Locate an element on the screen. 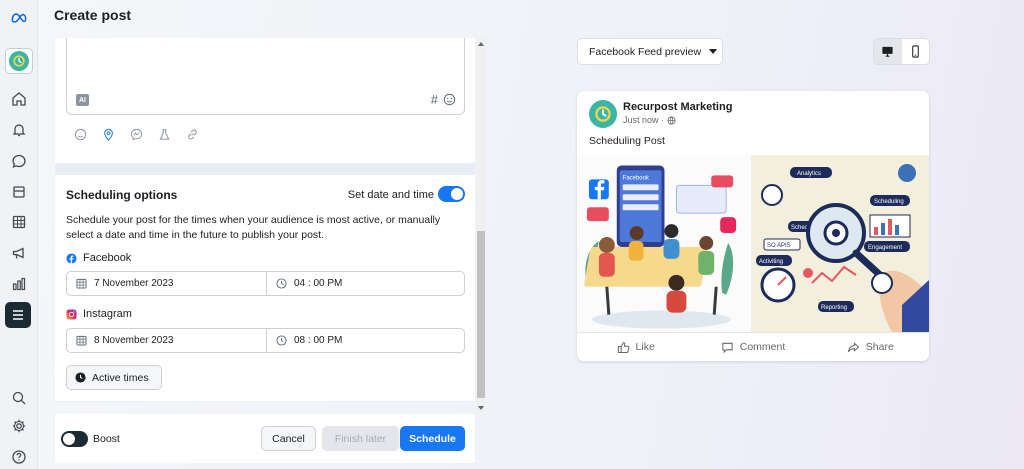 The image size is (1024, 469). mobile-preview-button is located at coordinates (916, 51).